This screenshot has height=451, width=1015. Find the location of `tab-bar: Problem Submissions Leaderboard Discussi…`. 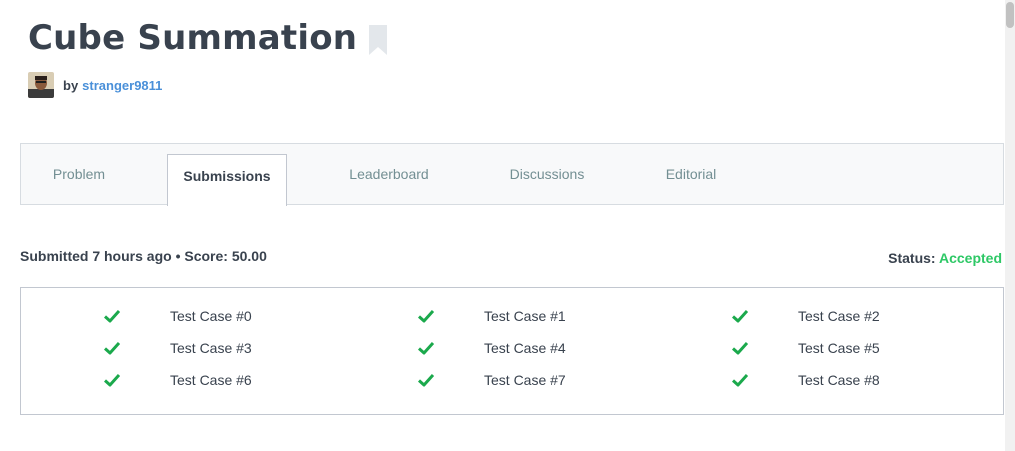

tab-bar: Problem Submissions Leaderboard Discussi… is located at coordinates (512, 174).